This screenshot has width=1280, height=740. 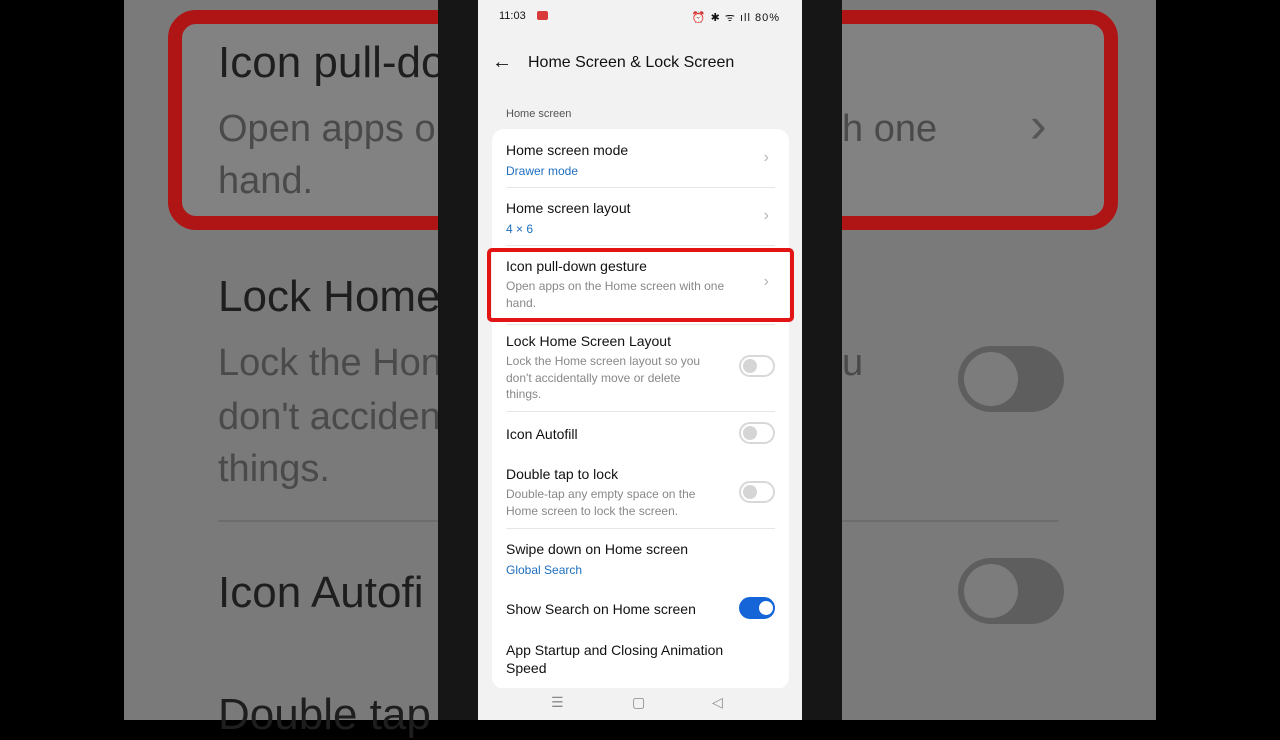 I want to click on icon-autofill-toggle, so click(x=757, y=433).